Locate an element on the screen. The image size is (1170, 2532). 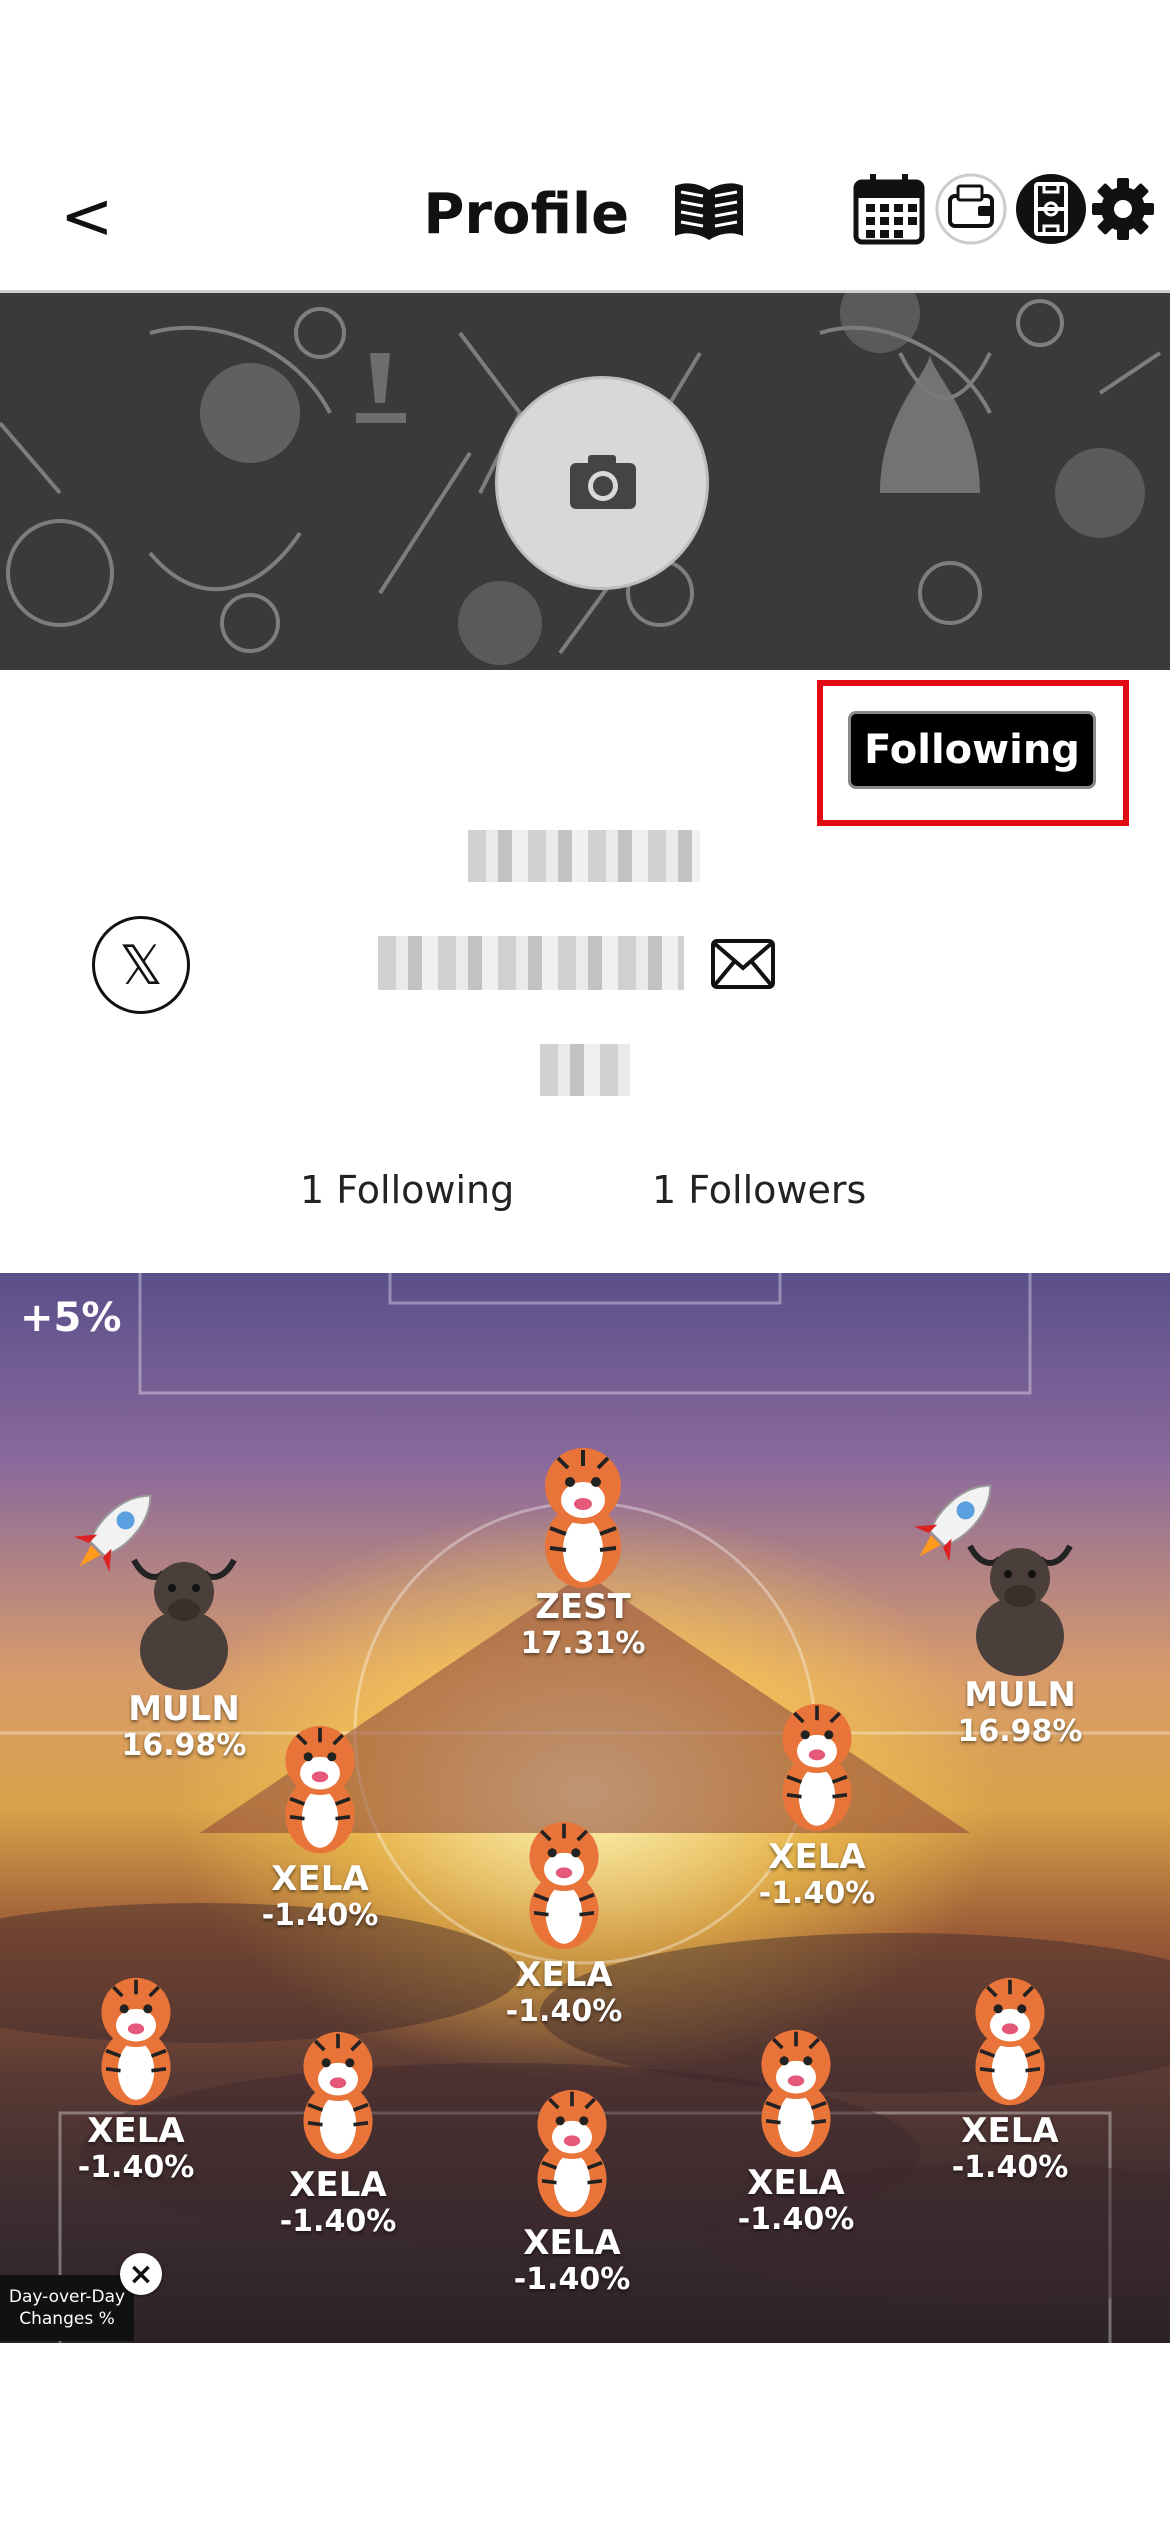
mail-icon is located at coordinates (743, 966).